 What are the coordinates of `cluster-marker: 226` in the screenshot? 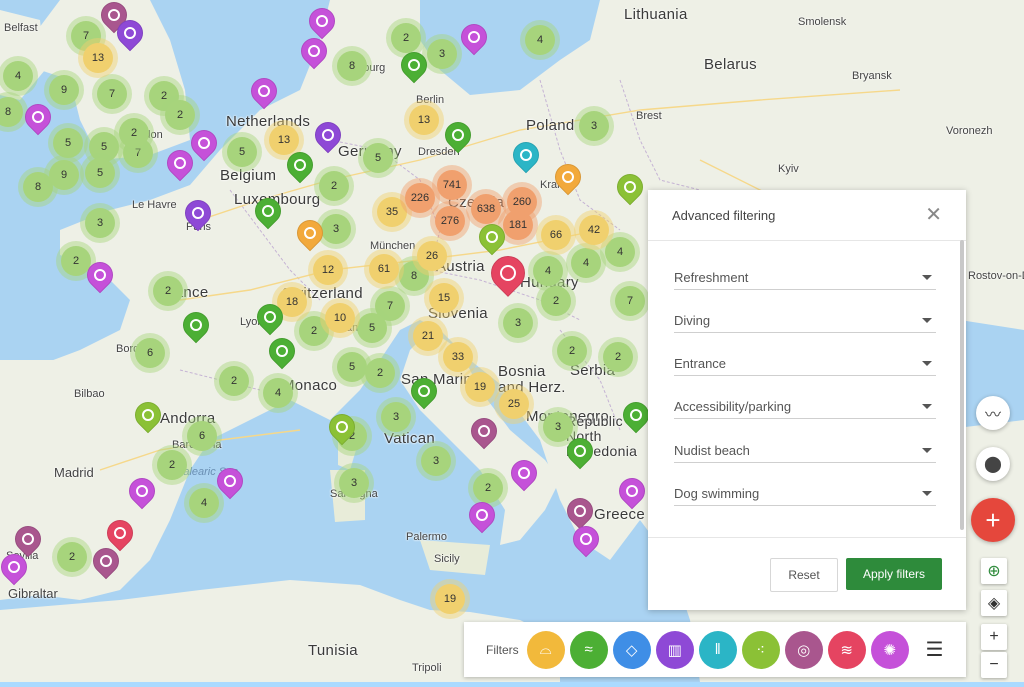 It's located at (420, 198).